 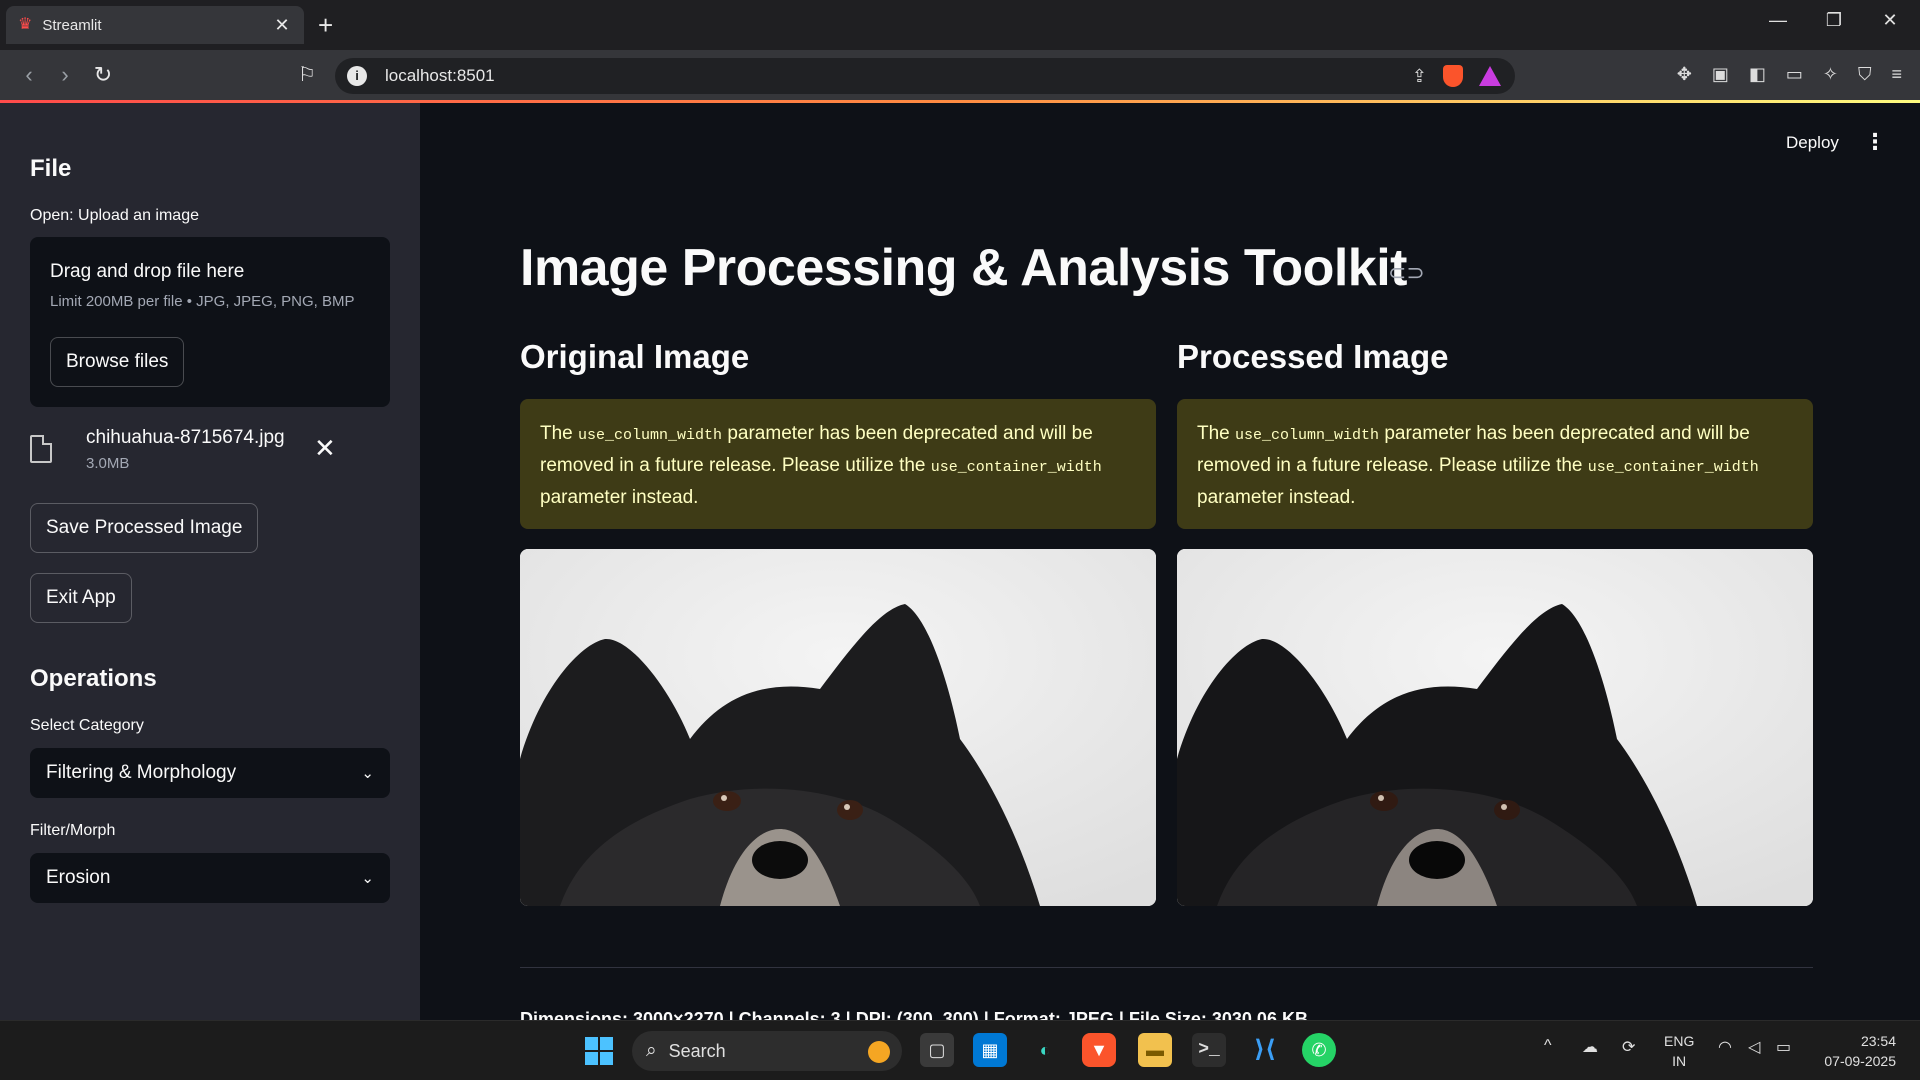 I want to click on bookmark-icon: ⚐, so click(x=307, y=75).